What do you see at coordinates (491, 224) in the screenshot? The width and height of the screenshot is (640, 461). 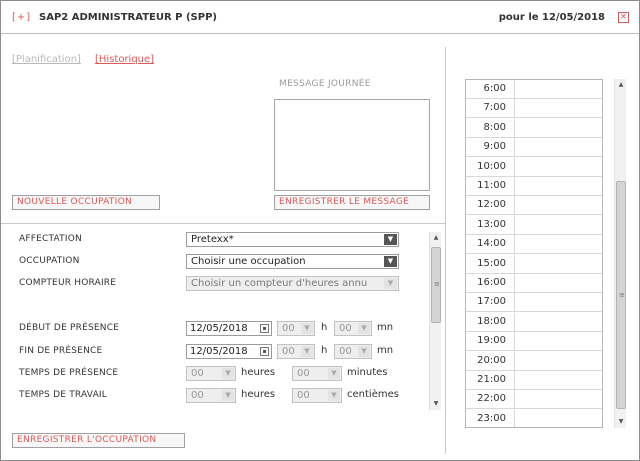 I see `hour-label: 13:00` at bounding box center [491, 224].